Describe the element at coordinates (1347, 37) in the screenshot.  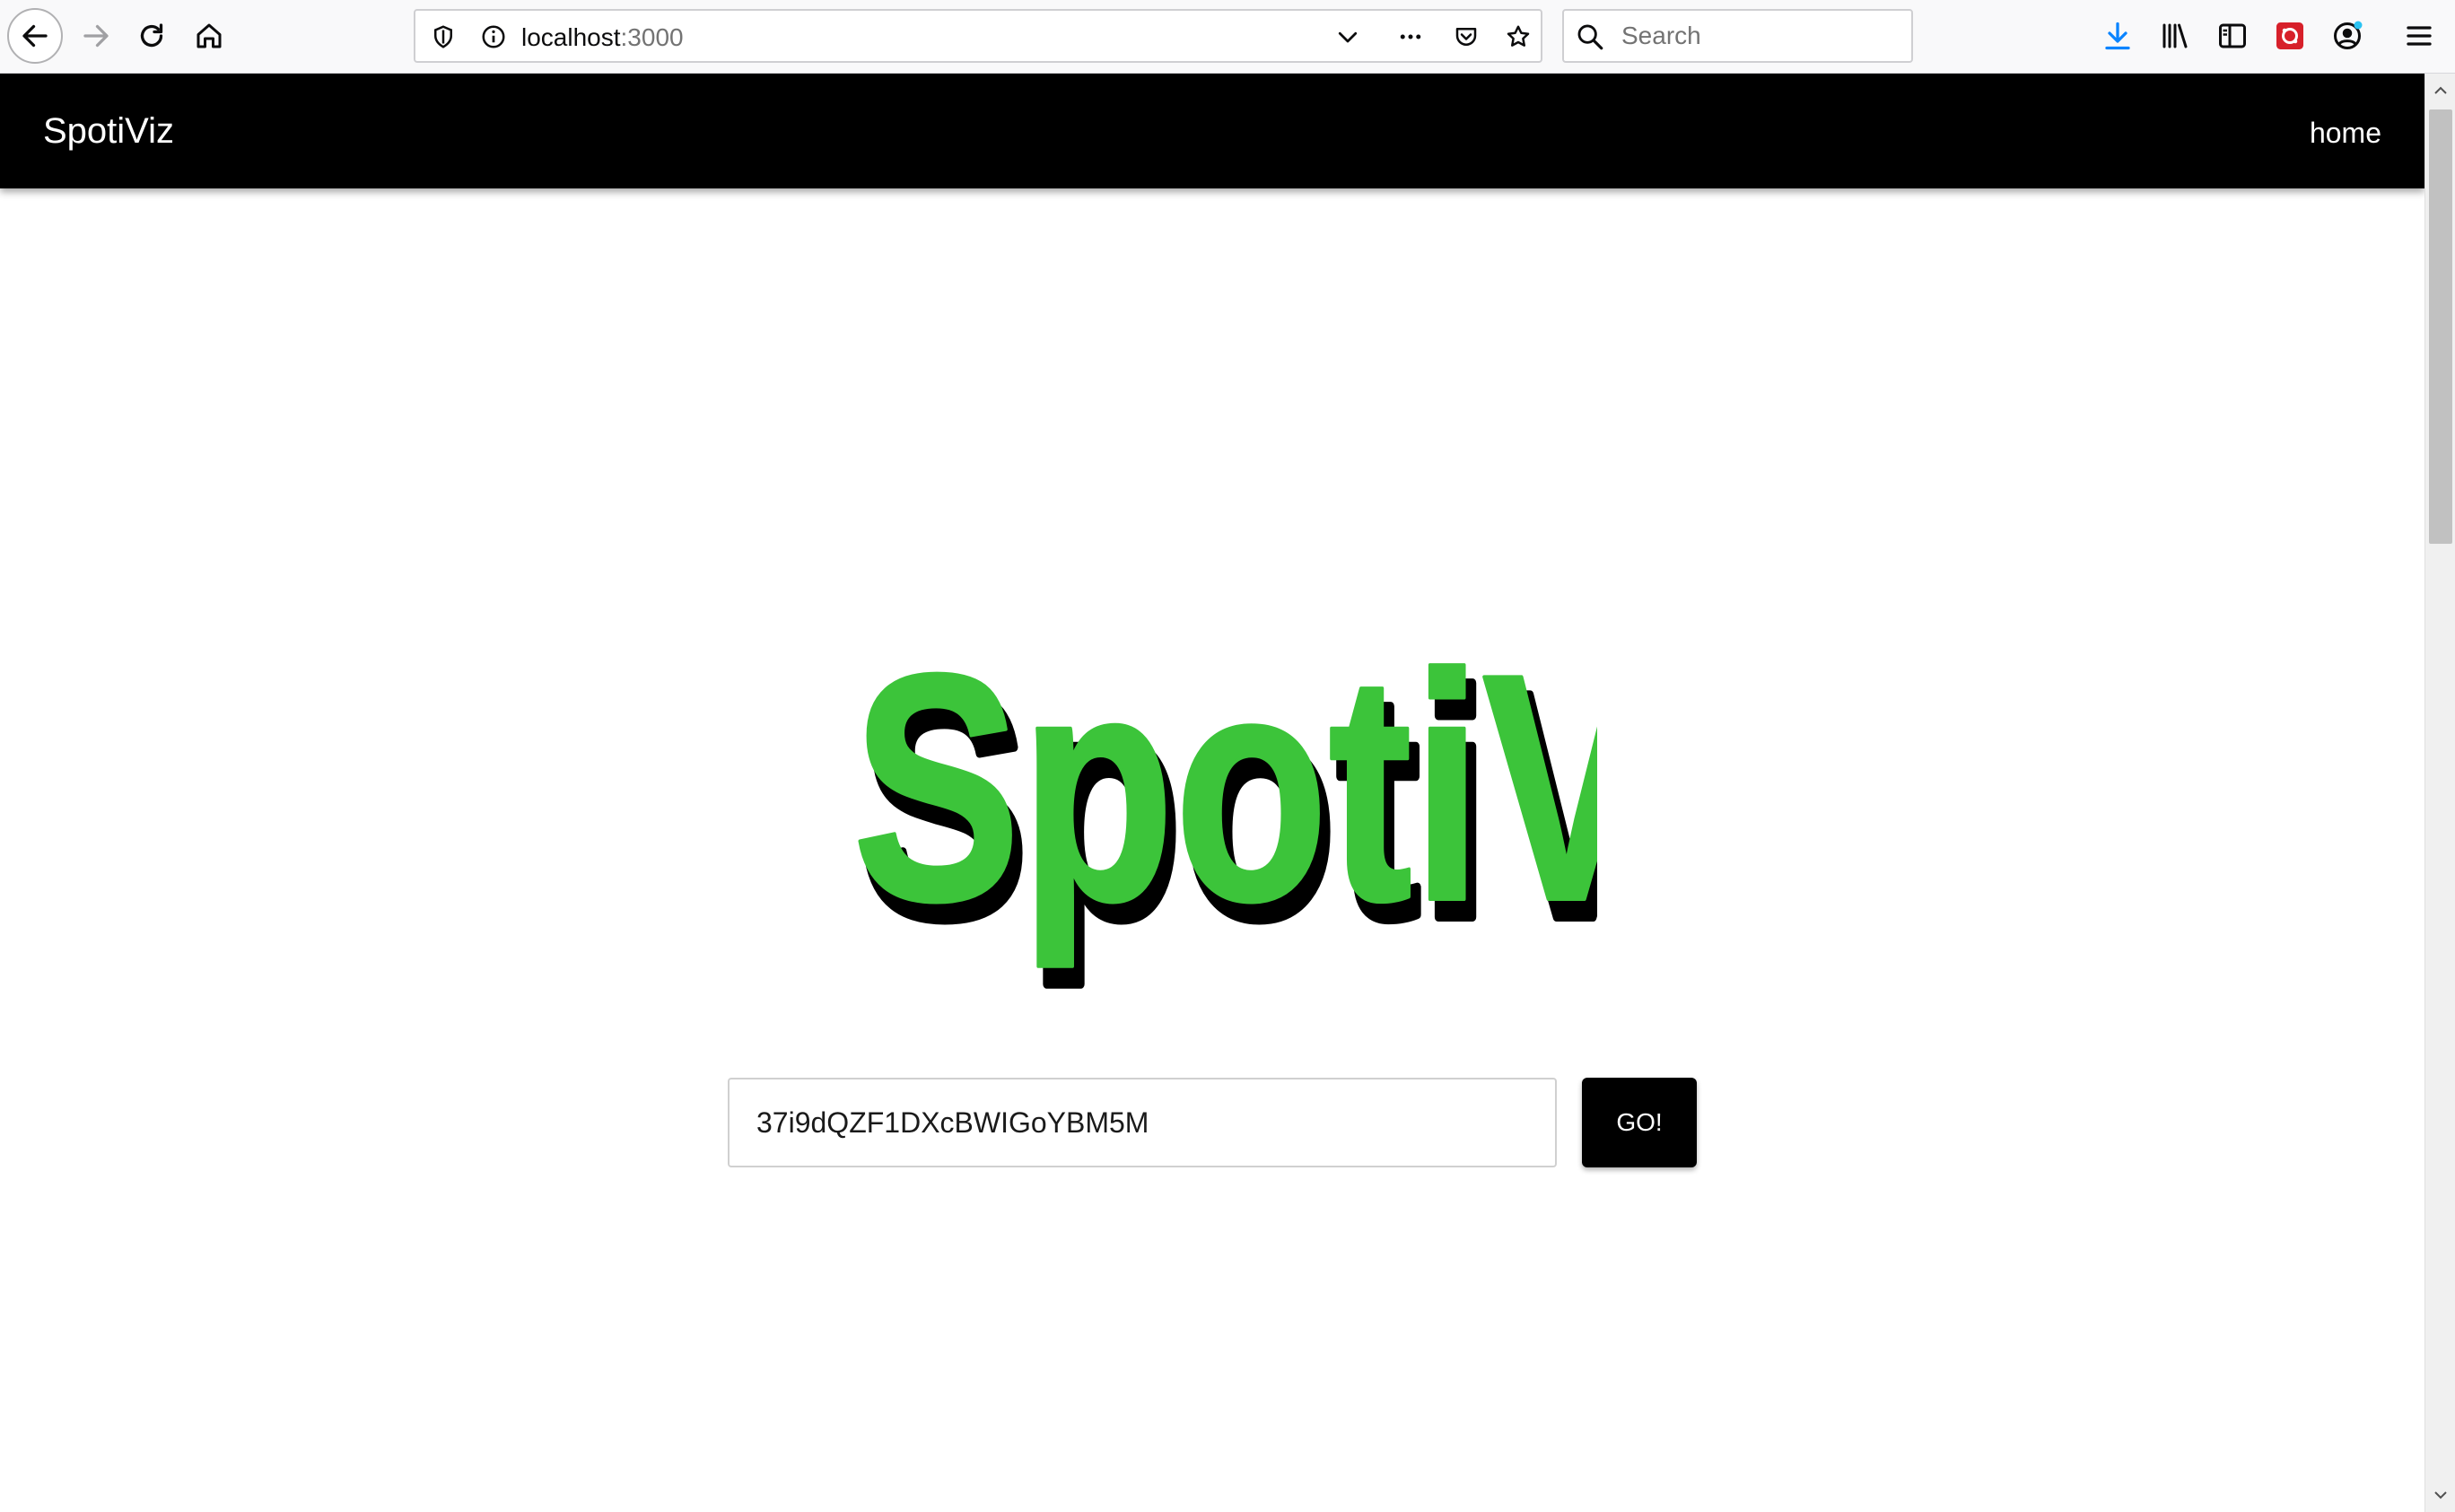
I see `chevron-down-icon` at that location.